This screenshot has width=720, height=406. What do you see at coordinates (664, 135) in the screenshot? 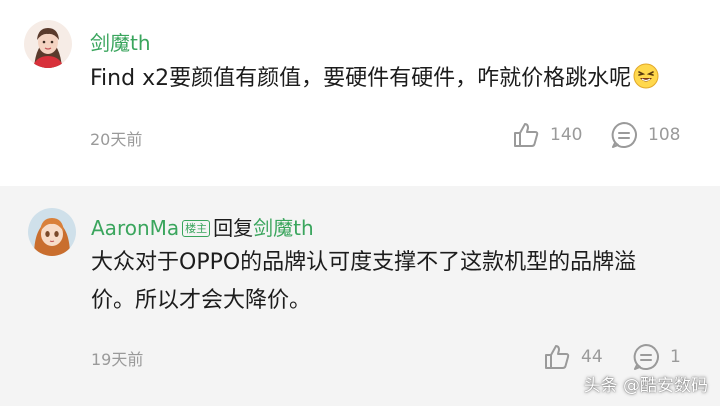
I see `comment-reply-count: 108` at bounding box center [664, 135].